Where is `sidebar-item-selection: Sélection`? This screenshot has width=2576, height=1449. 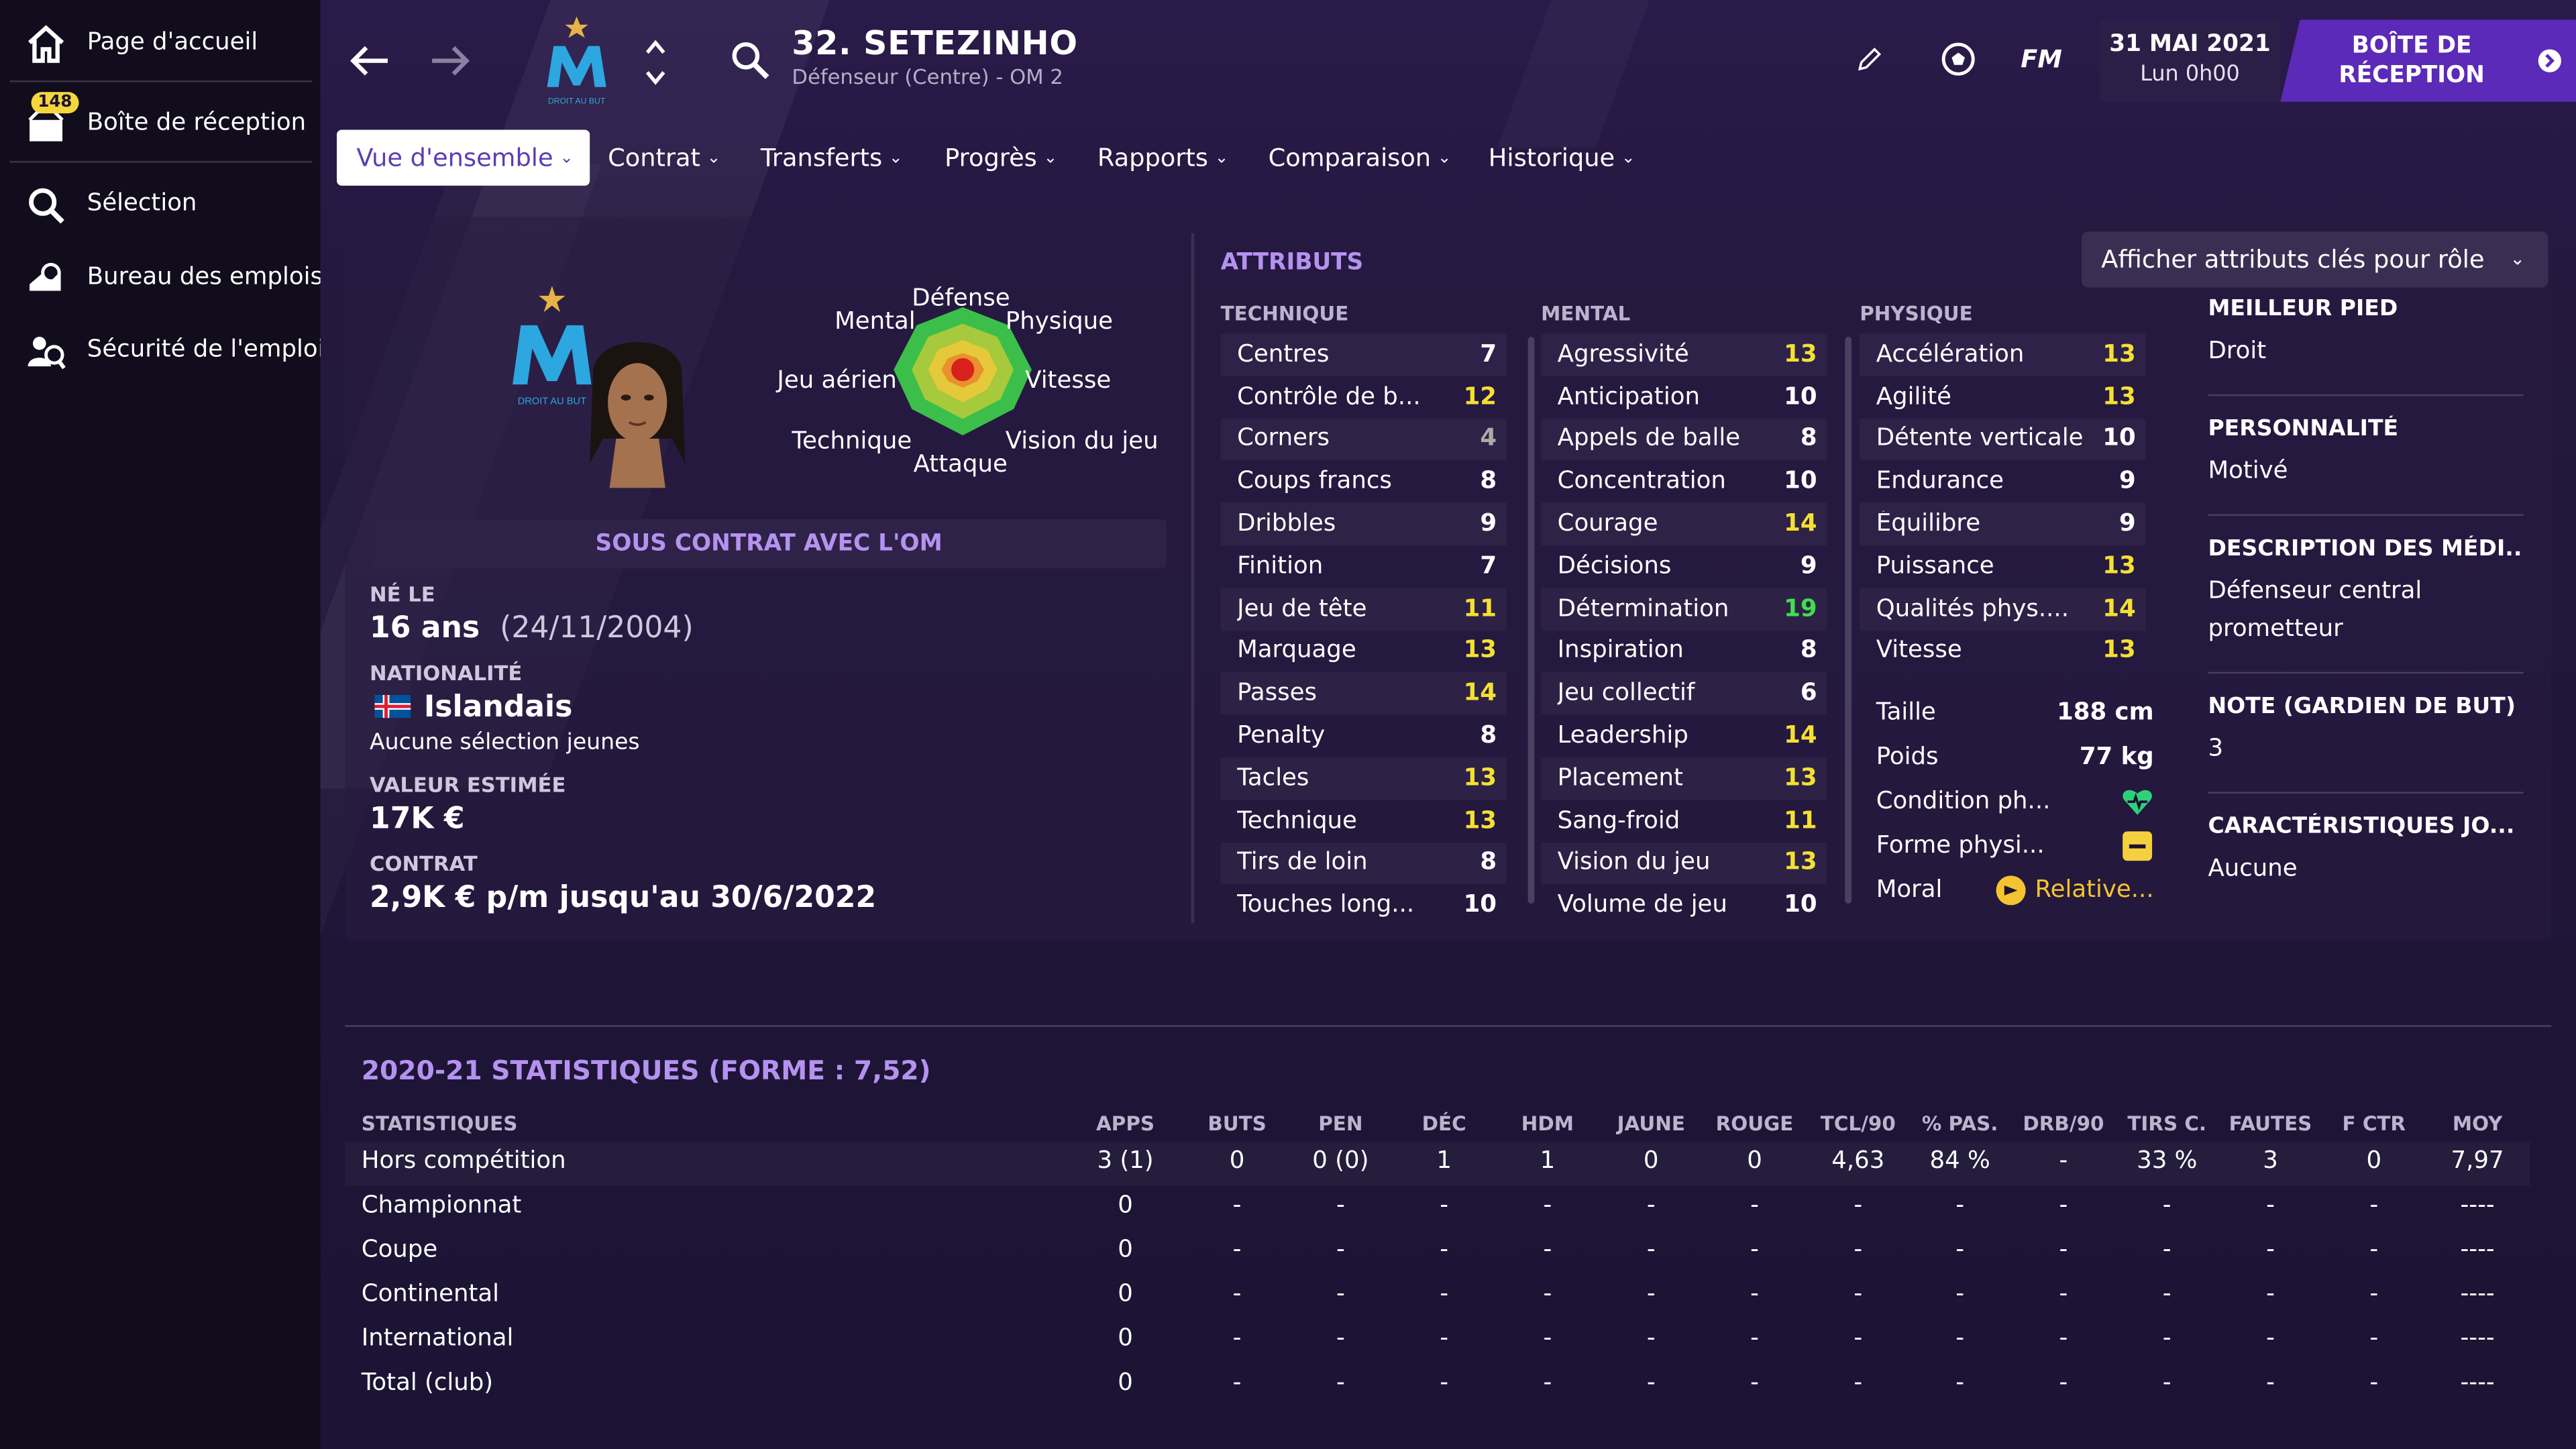
sidebar-item-selection: Sélection is located at coordinates (160, 204).